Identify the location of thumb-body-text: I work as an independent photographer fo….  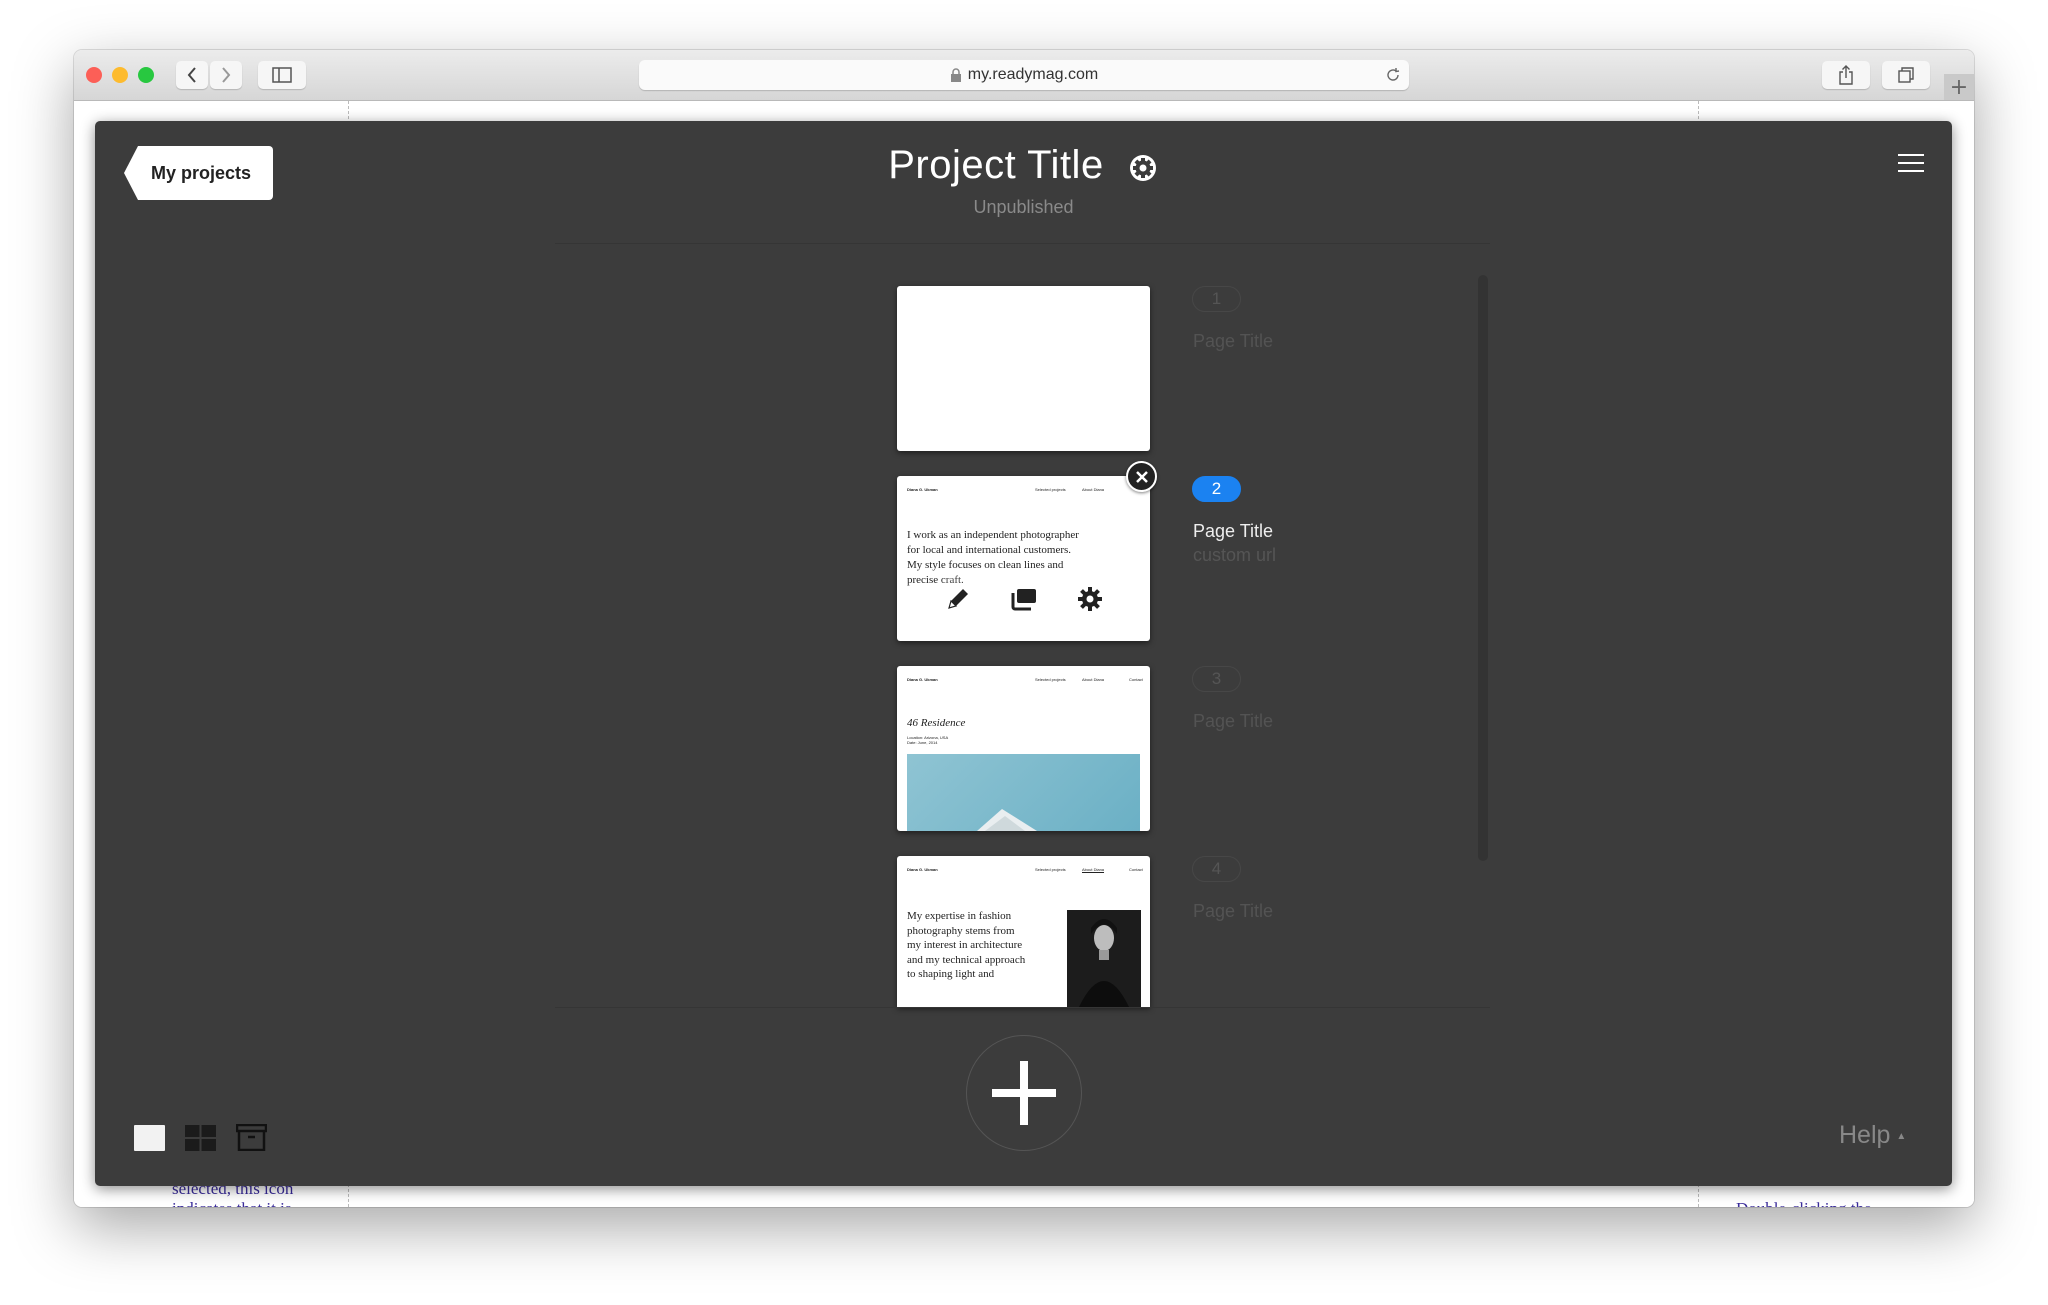
(993, 557).